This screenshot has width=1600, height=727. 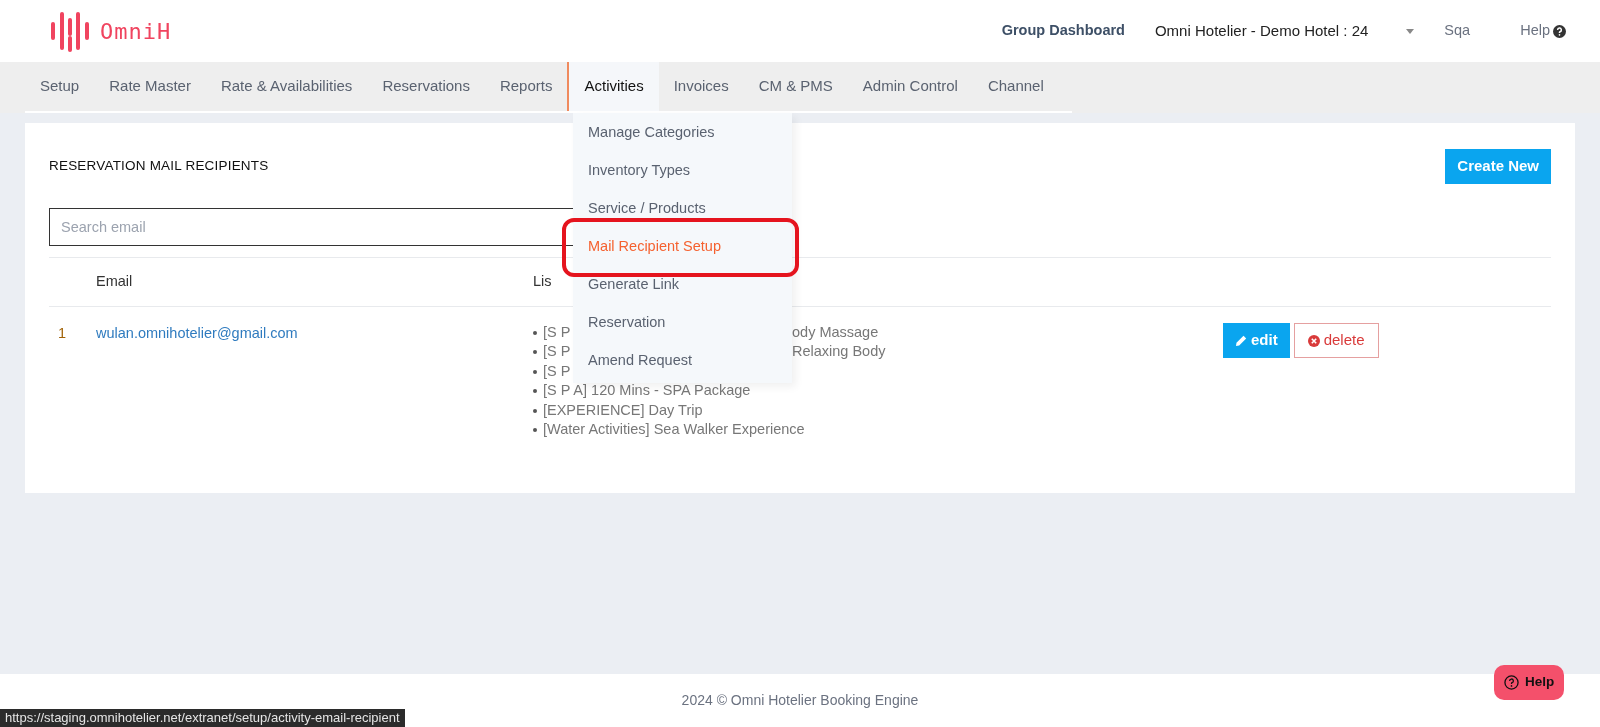 I want to click on list-item-text: Relaxing Body, so click(x=839, y=352).